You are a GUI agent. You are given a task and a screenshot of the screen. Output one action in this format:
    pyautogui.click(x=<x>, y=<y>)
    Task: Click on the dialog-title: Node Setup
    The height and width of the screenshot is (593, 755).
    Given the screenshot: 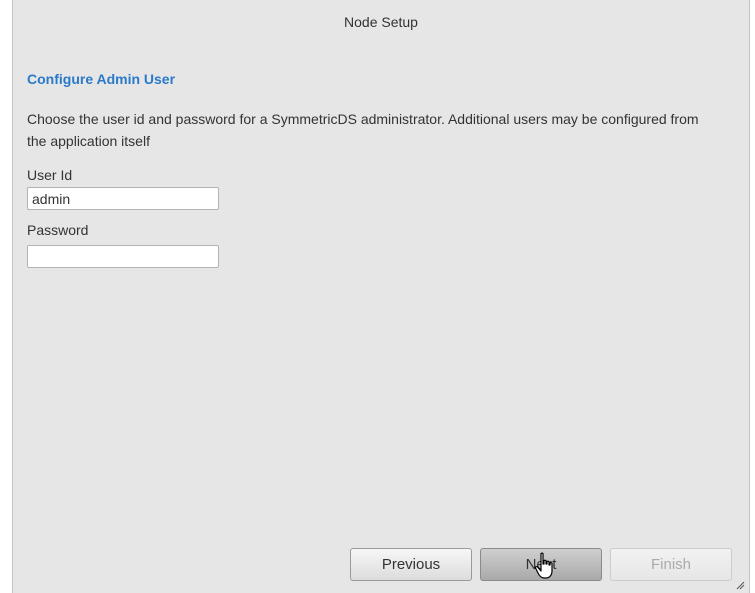 What is the action you would take?
    pyautogui.click(x=381, y=22)
    